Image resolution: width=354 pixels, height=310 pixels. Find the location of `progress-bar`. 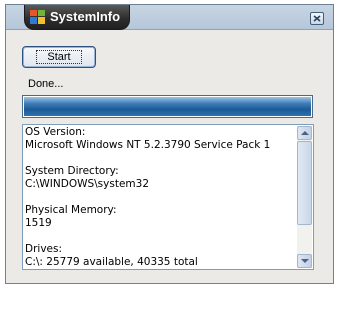

progress-bar is located at coordinates (167, 106).